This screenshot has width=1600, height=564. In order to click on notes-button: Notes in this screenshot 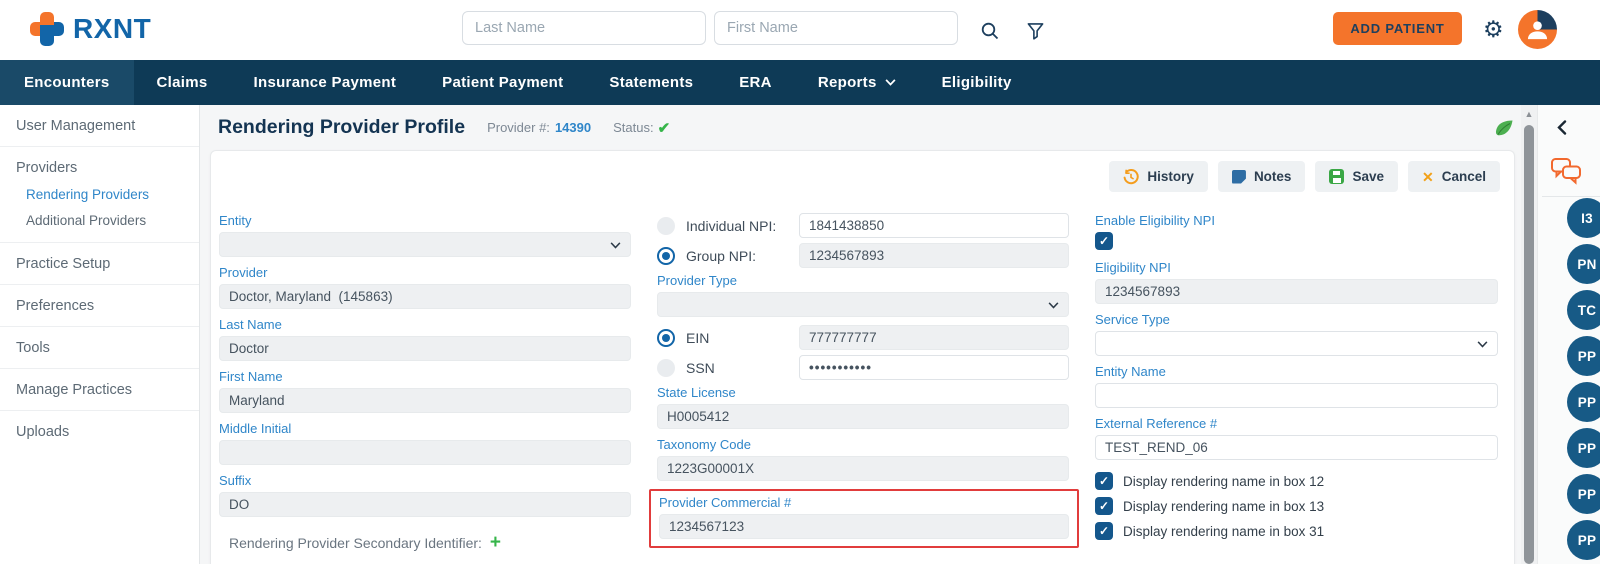, I will do `click(1261, 176)`.